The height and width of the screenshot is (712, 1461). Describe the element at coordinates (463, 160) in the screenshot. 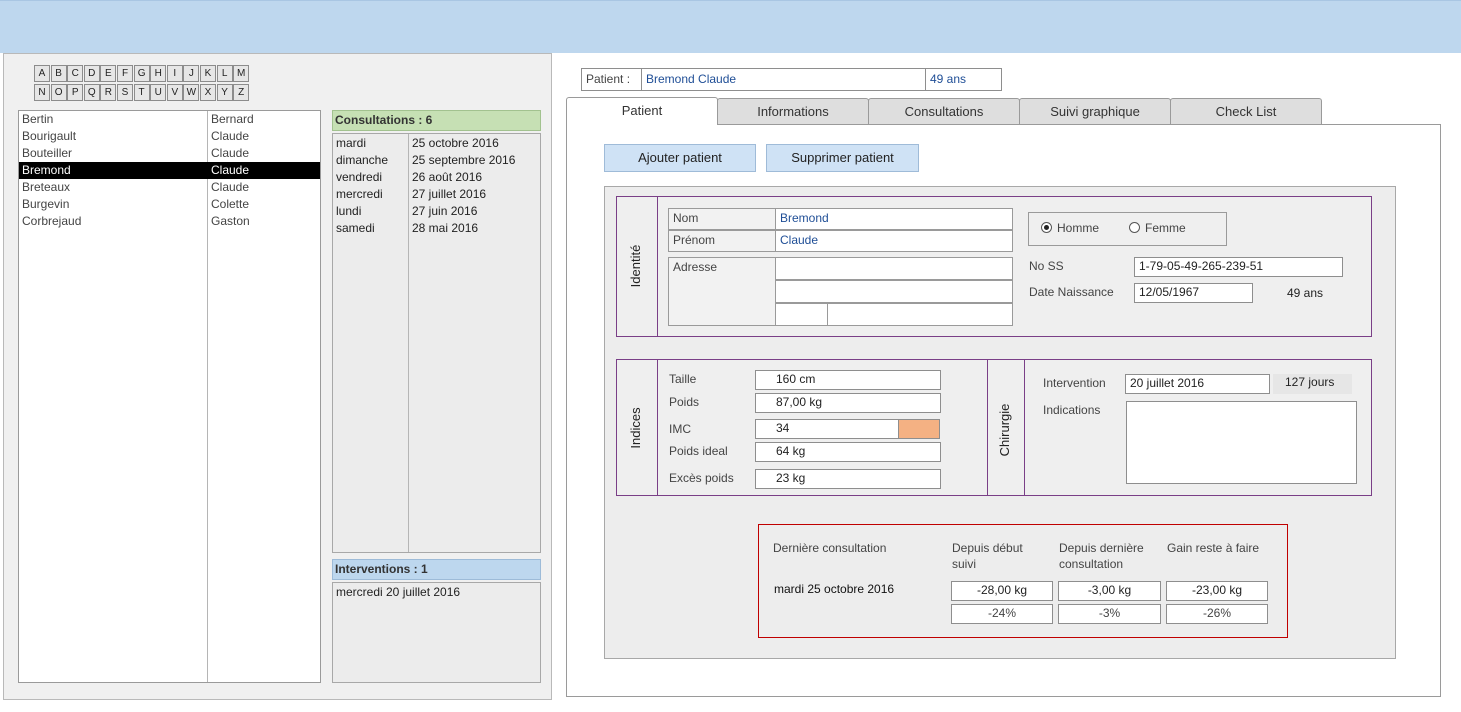

I see `consultation-date: 25 septembre 2016` at that location.